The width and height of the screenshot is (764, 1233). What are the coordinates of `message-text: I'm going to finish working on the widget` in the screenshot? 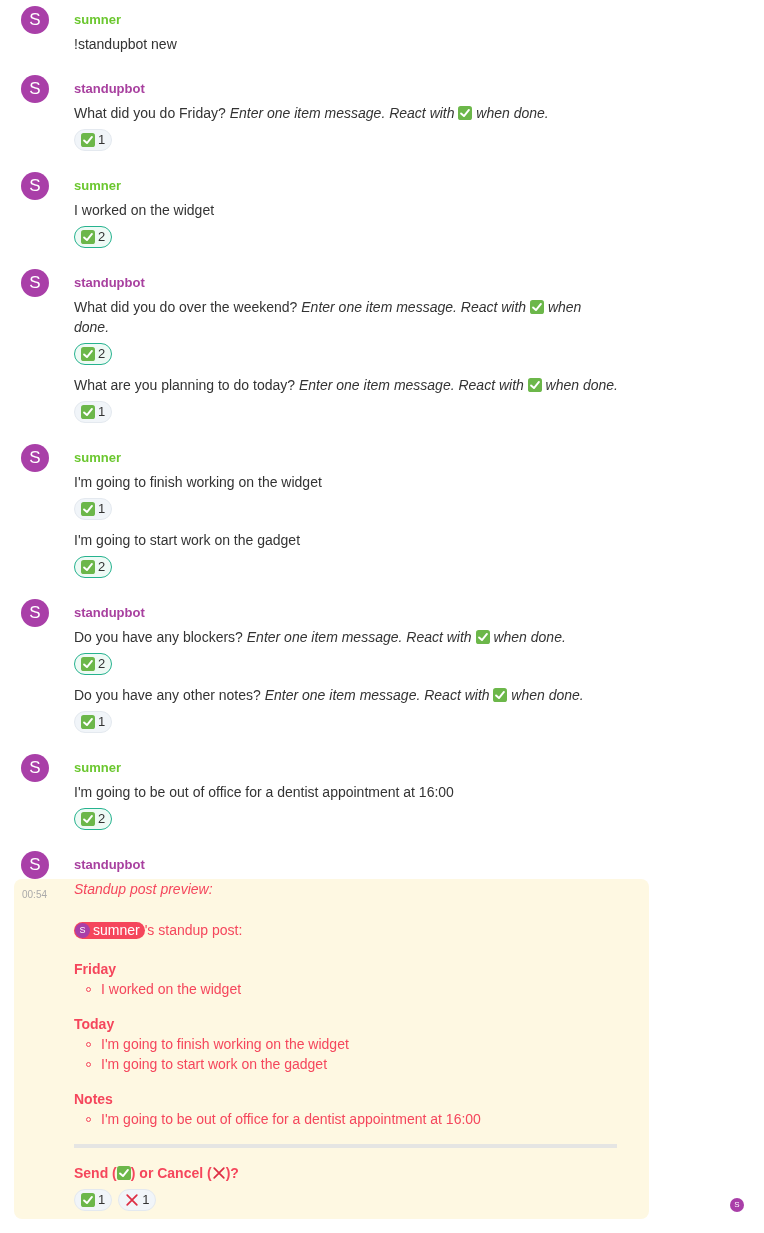 It's located at (198, 482).